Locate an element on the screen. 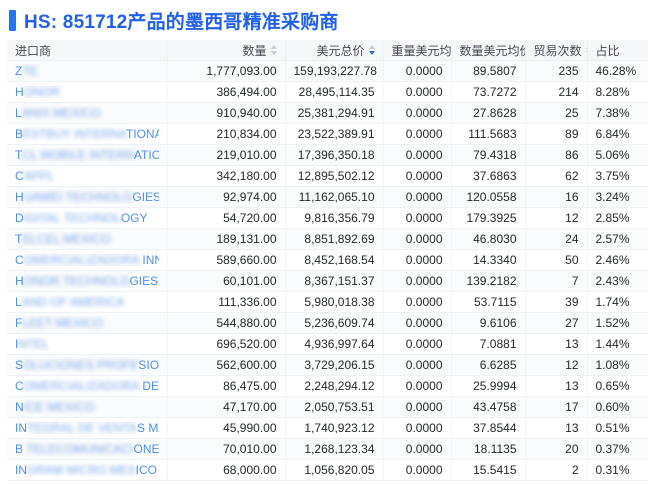 The image size is (655, 486). importer-link: CAPPL is located at coordinates (87, 176).